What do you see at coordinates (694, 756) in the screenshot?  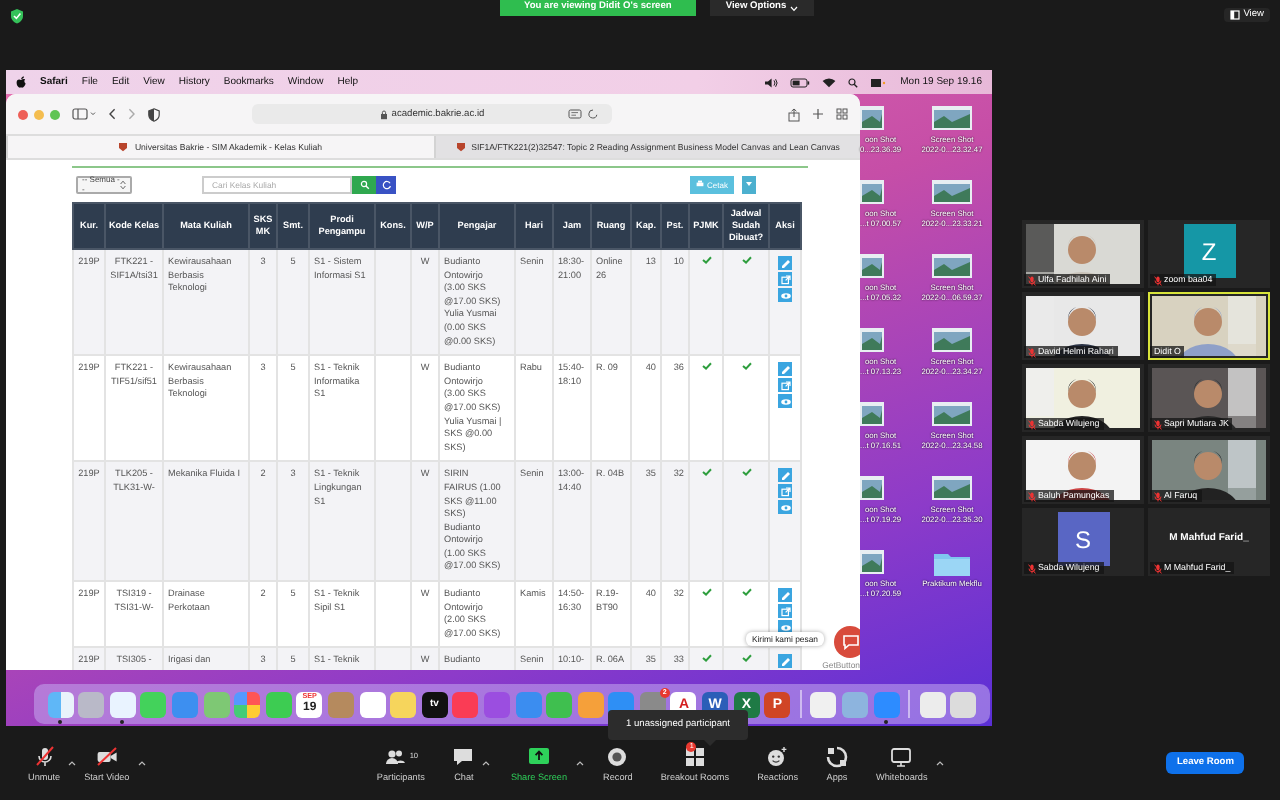 I see `grid-icon` at bounding box center [694, 756].